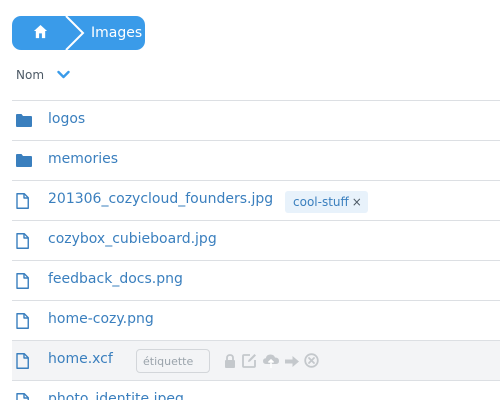  I want to click on file-name-link: photo_identite.jpeg, so click(116, 395).